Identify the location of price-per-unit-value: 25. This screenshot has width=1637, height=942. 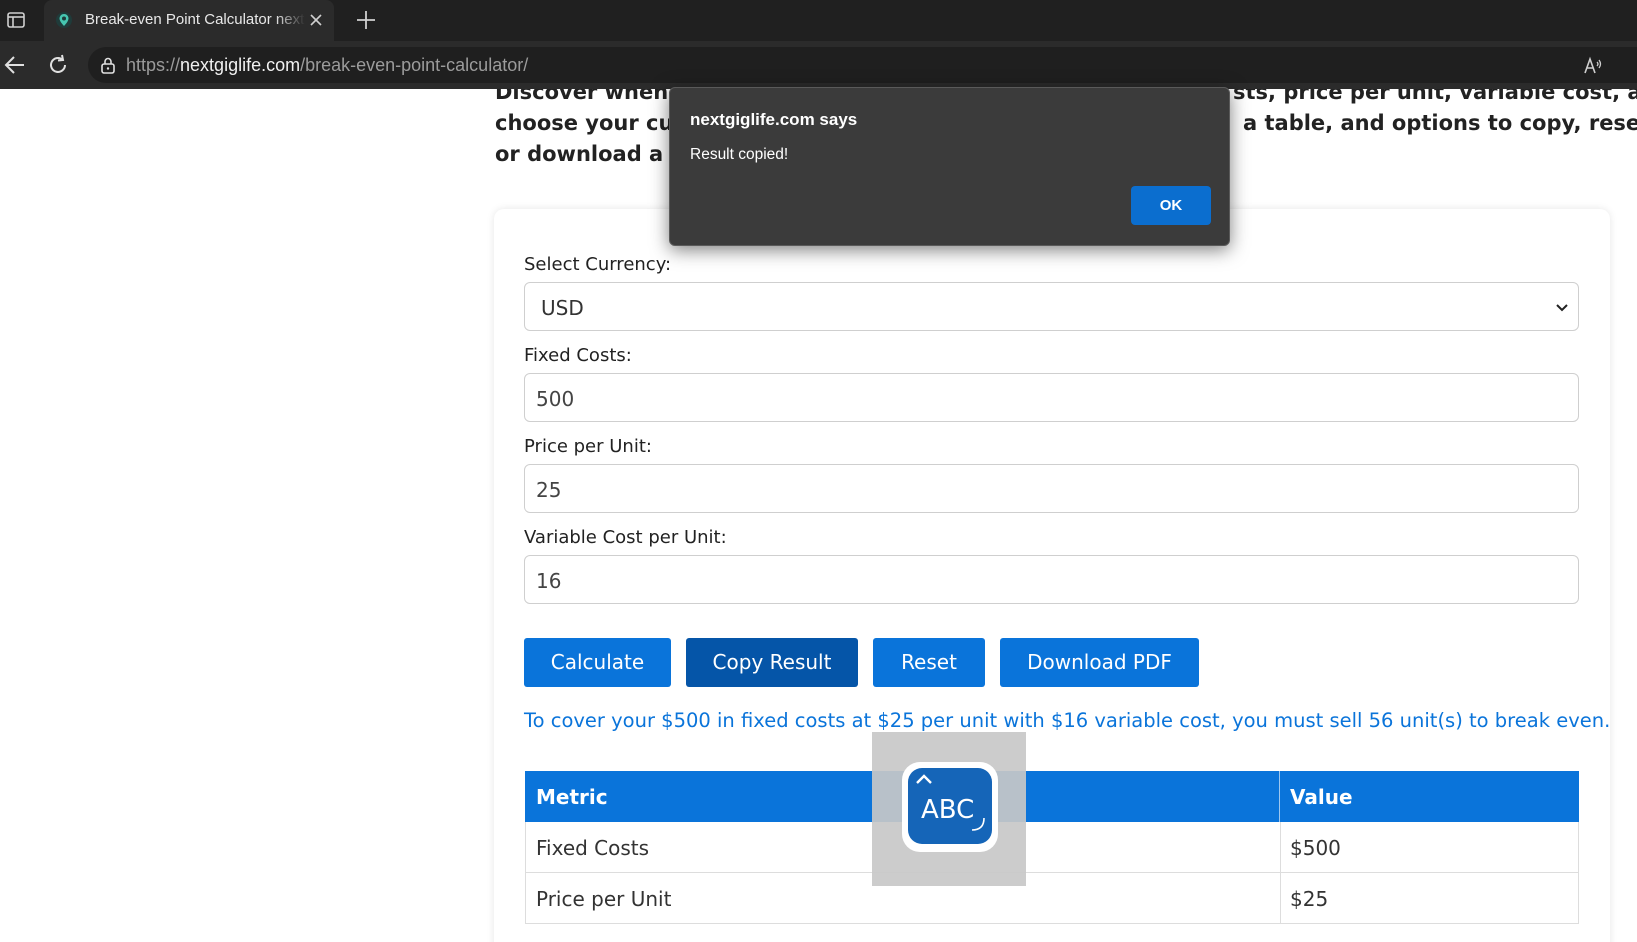
(549, 490).